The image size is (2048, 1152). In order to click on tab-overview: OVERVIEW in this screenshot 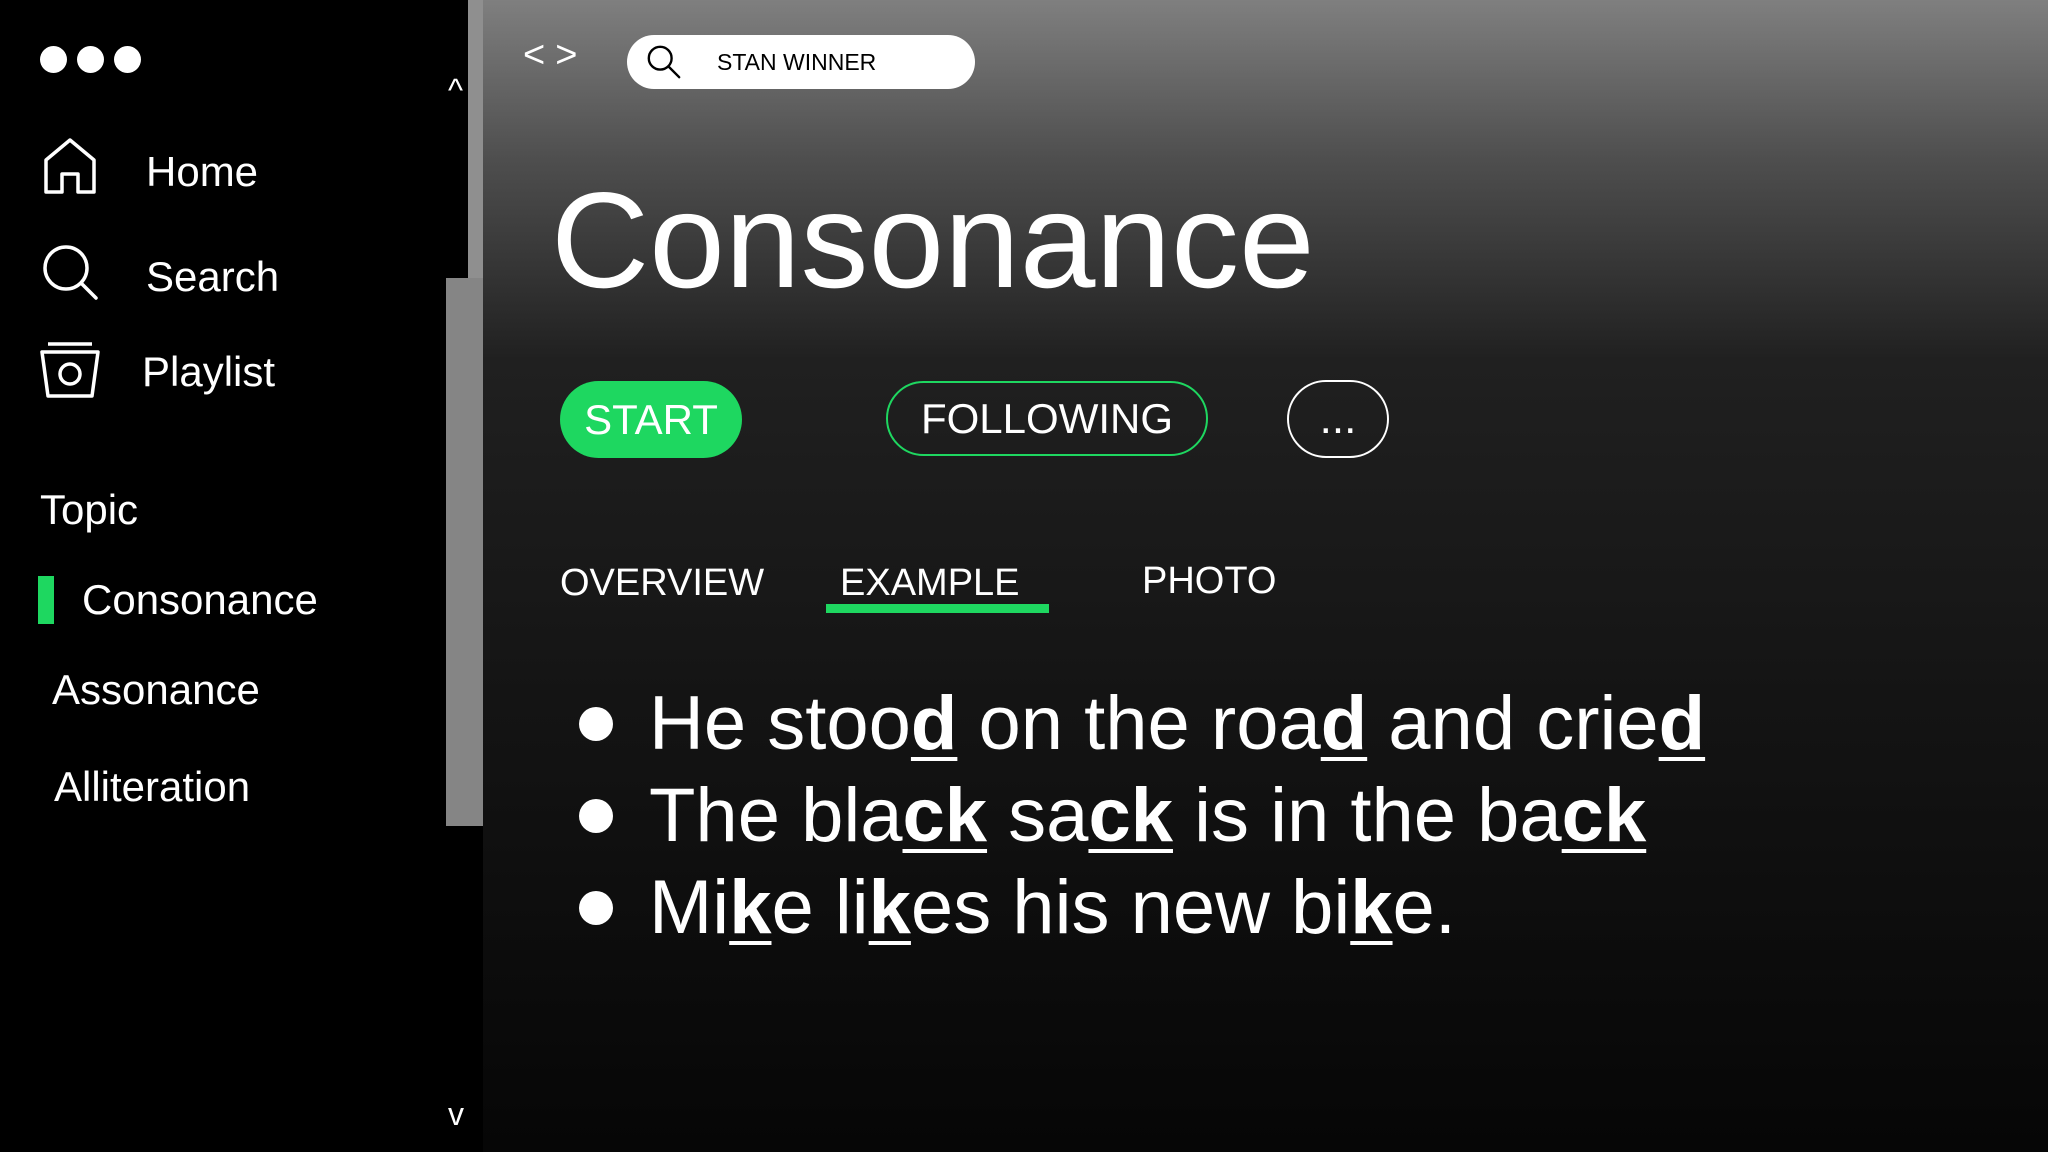, I will do `click(662, 583)`.